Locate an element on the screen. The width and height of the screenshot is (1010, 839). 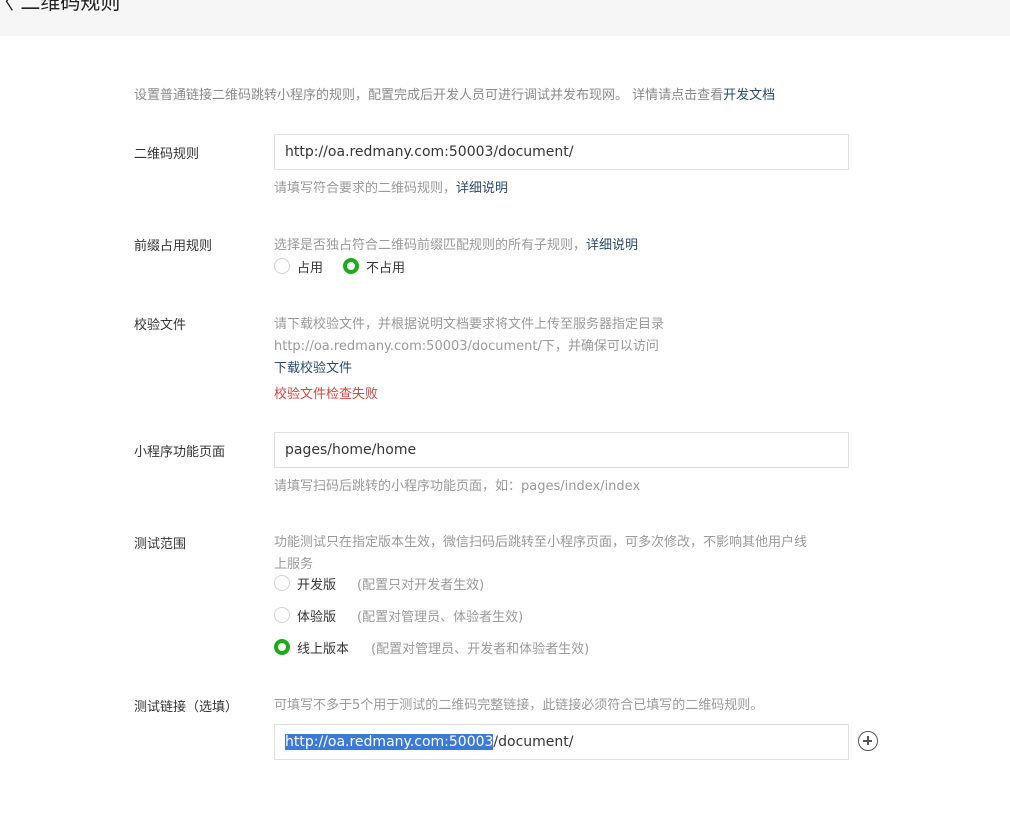
test-link-input: http://oa.redmany.com:50003/document/ is located at coordinates (561, 742).